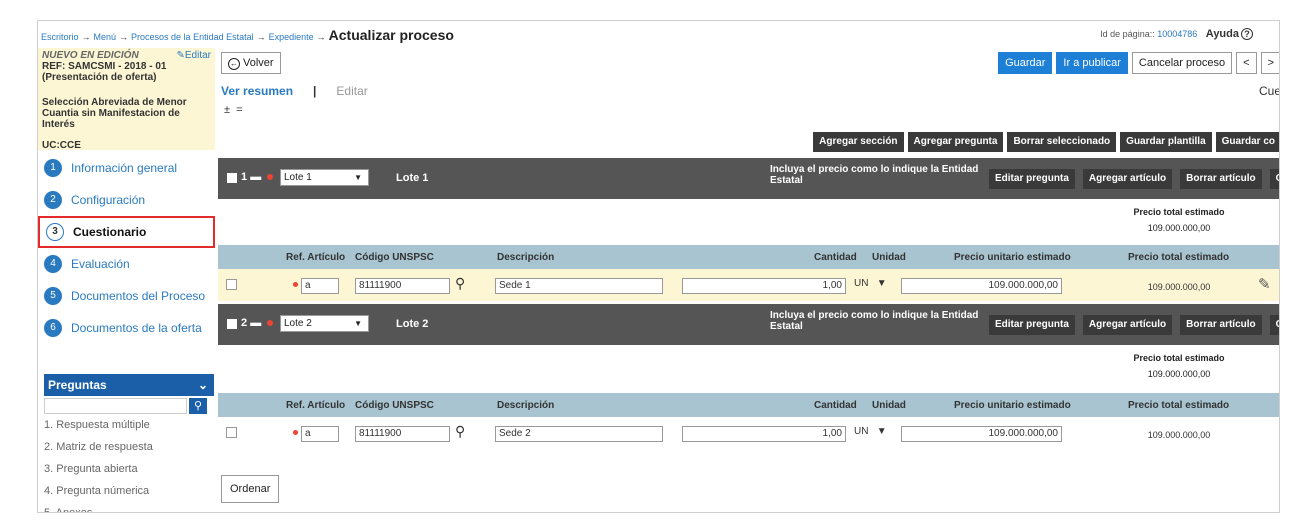  I want to click on step-evaluacion: 4 Evaluación, so click(126, 264).